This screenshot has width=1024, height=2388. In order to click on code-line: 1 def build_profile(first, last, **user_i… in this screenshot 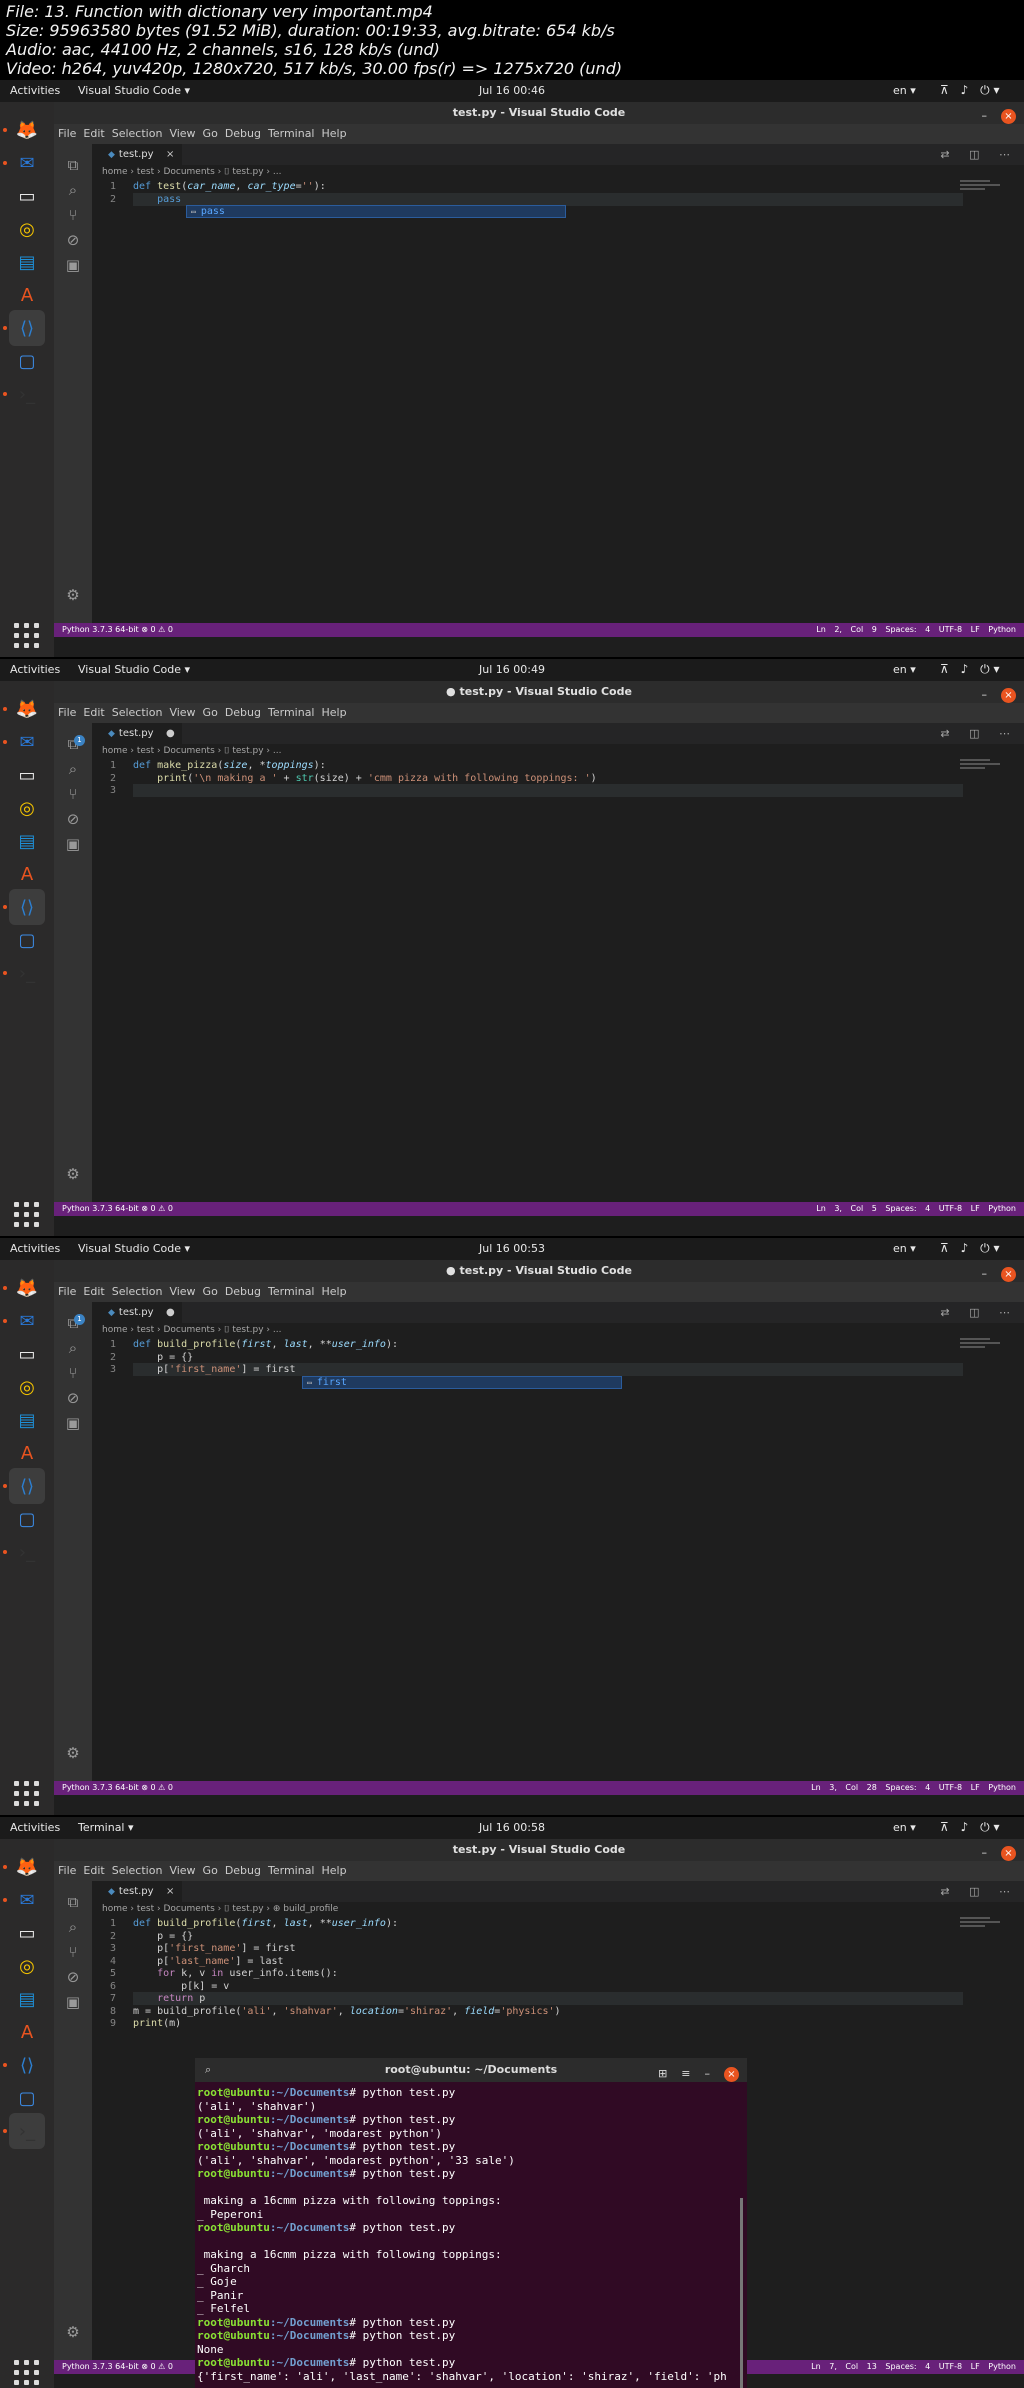, I will do `click(542, 1923)`.